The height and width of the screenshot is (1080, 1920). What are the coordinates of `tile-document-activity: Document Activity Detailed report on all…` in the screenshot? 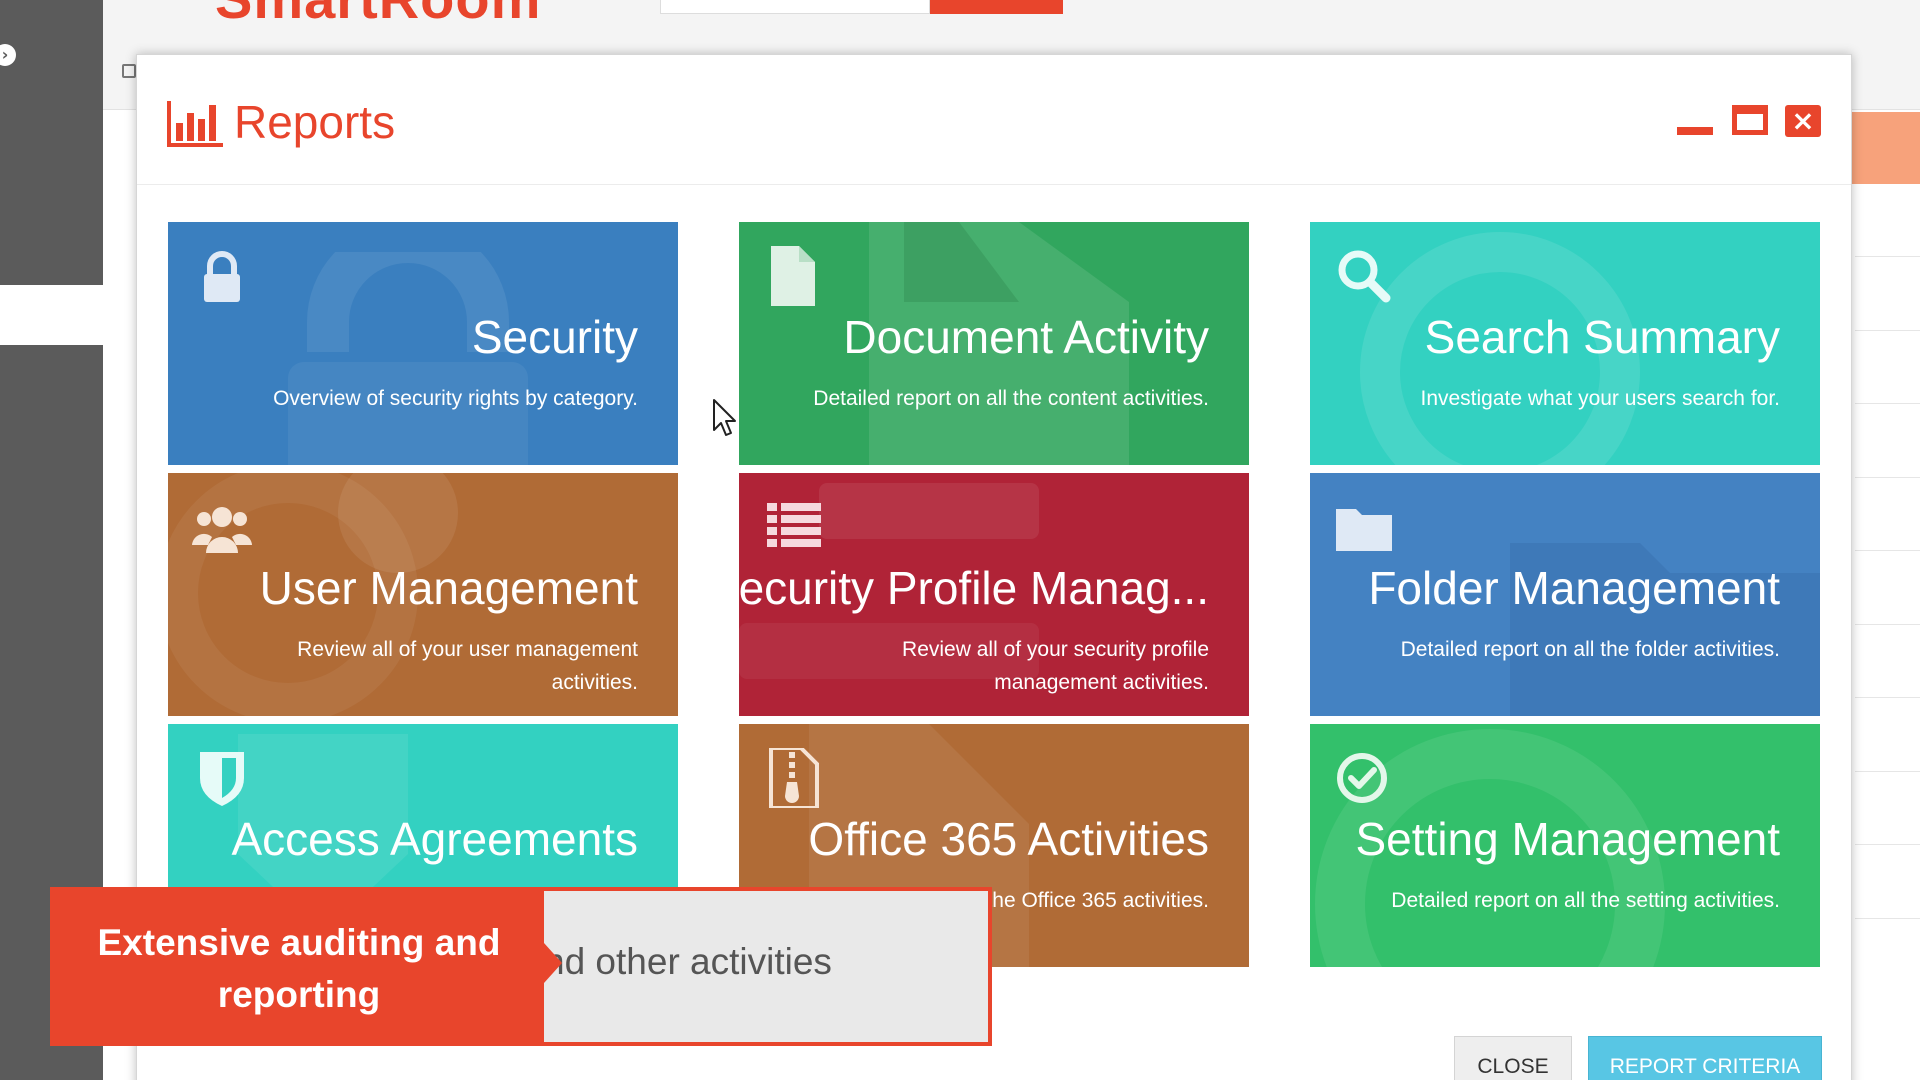 It's located at (994, 343).